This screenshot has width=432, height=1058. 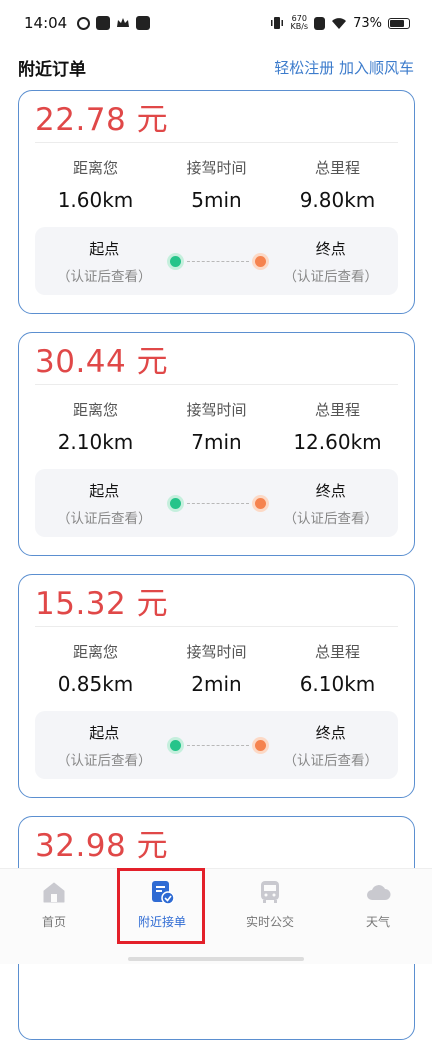 What do you see at coordinates (399, 23) in the screenshot?
I see `battery-icon` at bounding box center [399, 23].